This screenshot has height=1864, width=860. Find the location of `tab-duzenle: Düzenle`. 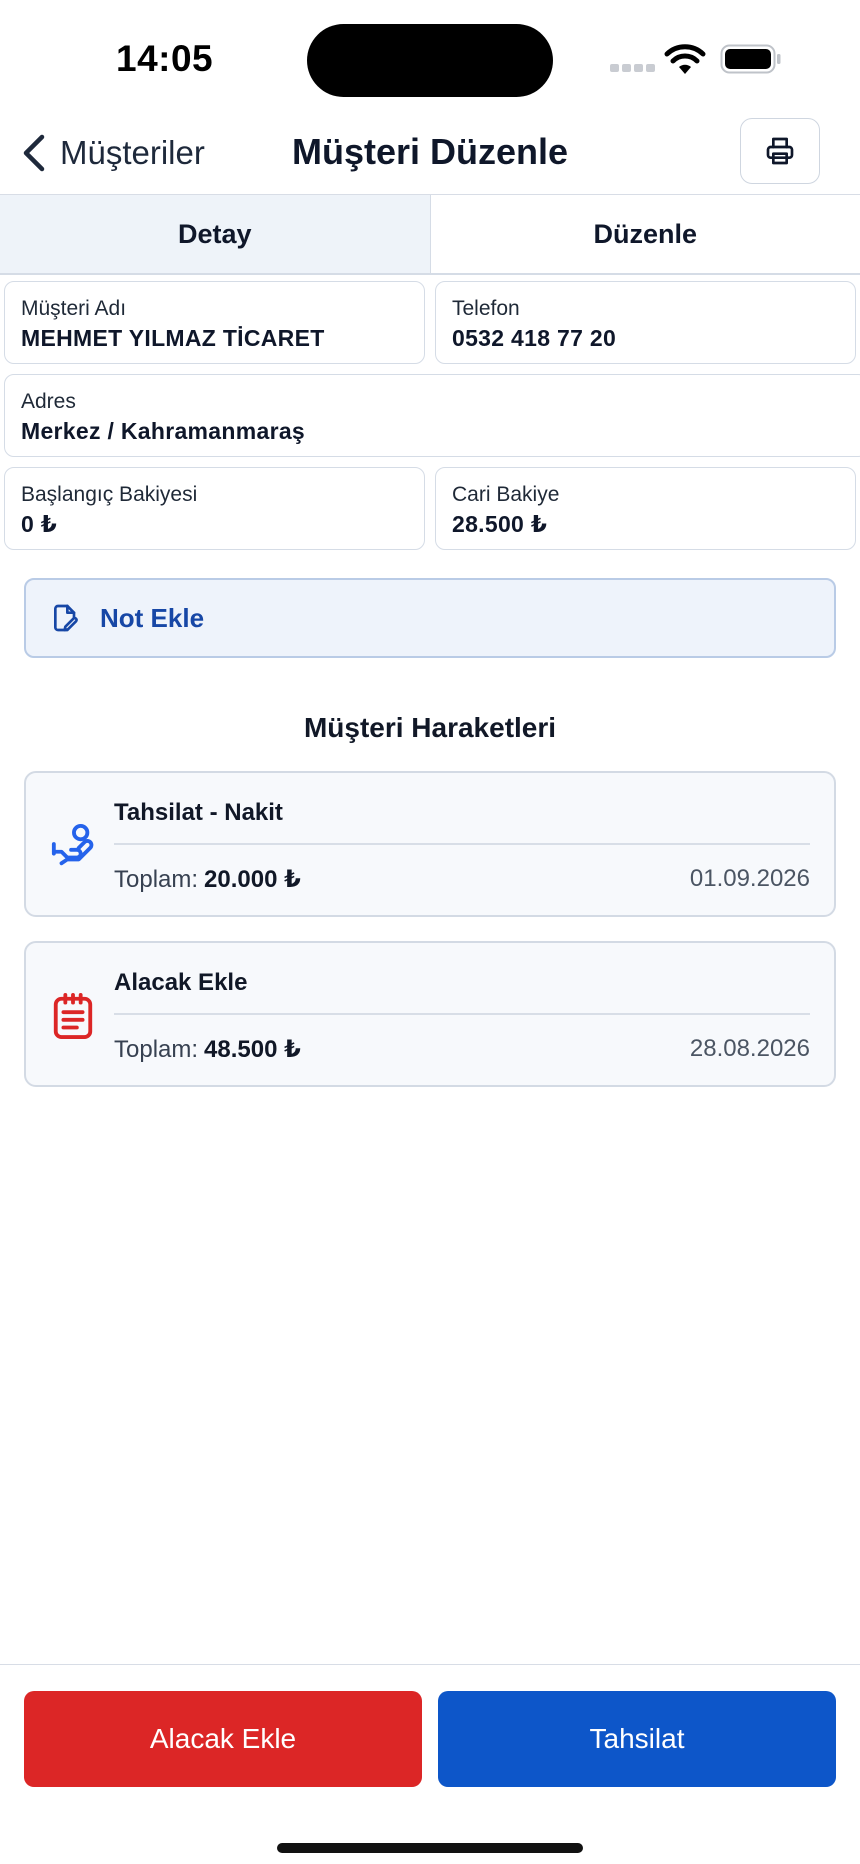

tab-duzenle: Düzenle is located at coordinates (645, 234).